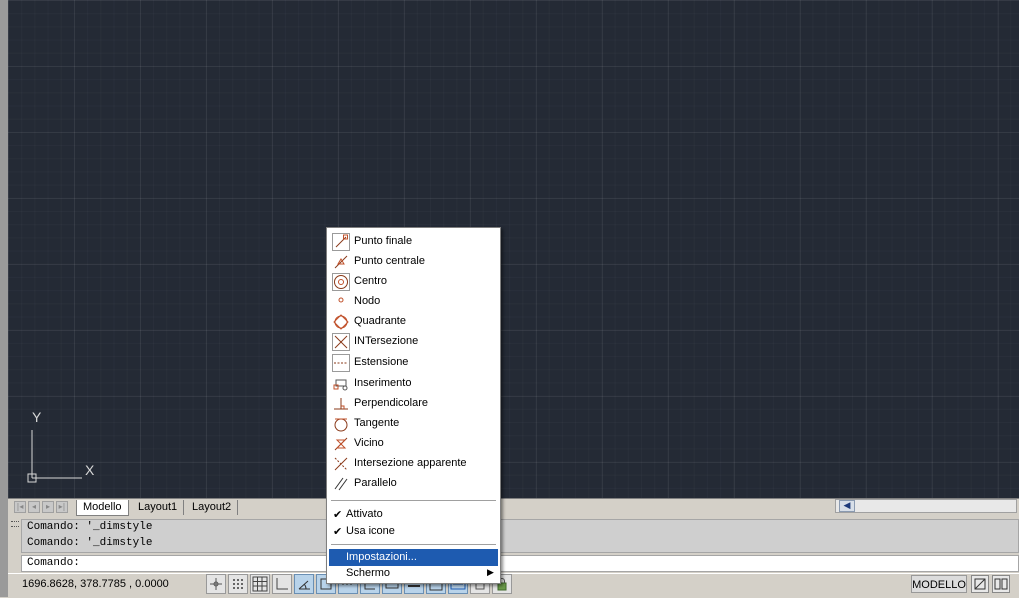  What do you see at coordinates (413, 574) in the screenshot?
I see `menu-item-display: Schermo ▶` at bounding box center [413, 574].